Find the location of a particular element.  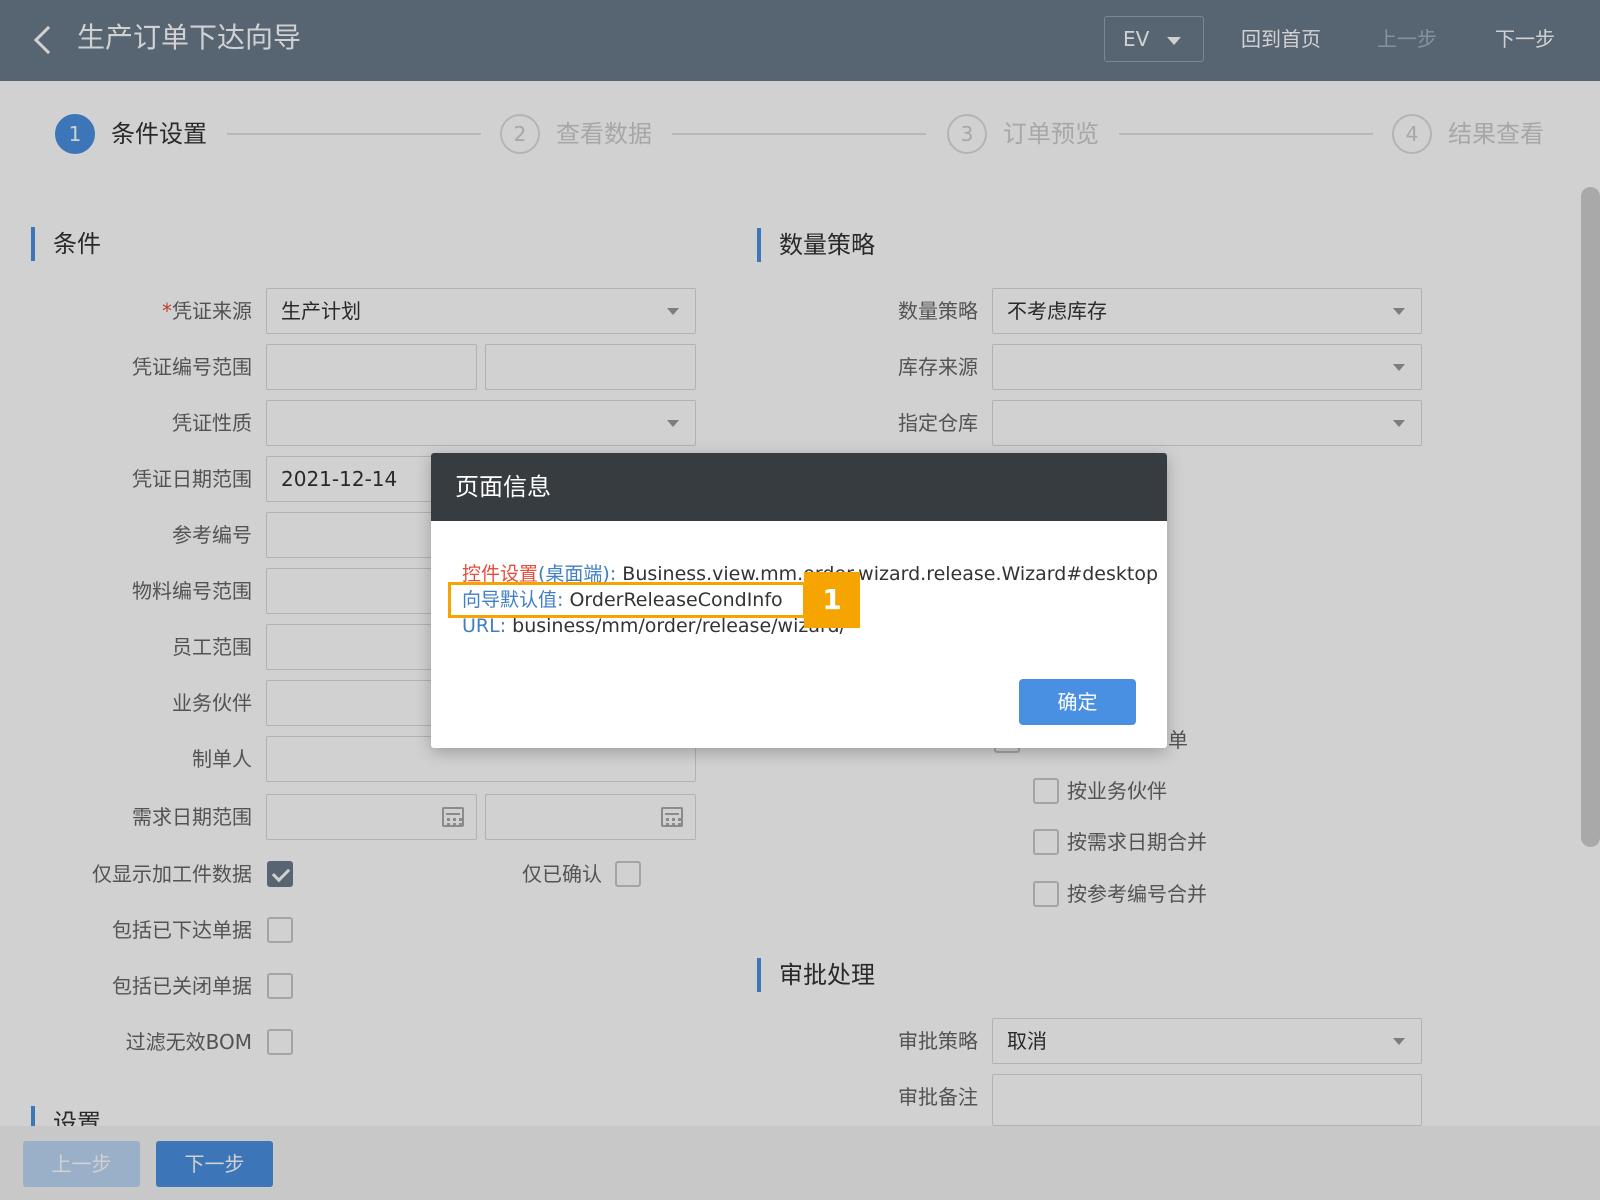

dialog-title: 页面信息 is located at coordinates (799, 487).